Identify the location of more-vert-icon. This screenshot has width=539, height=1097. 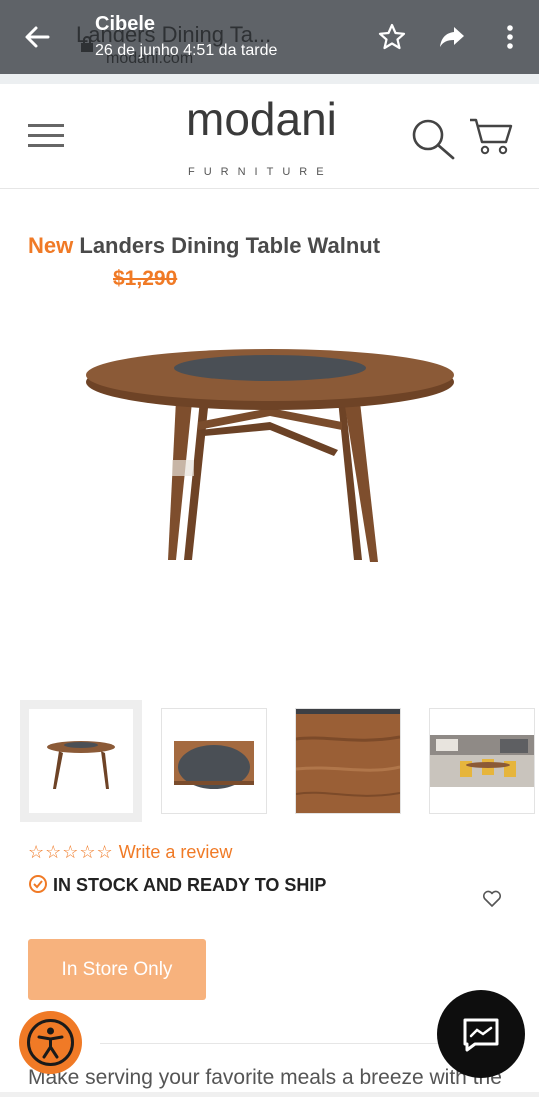
(510, 37).